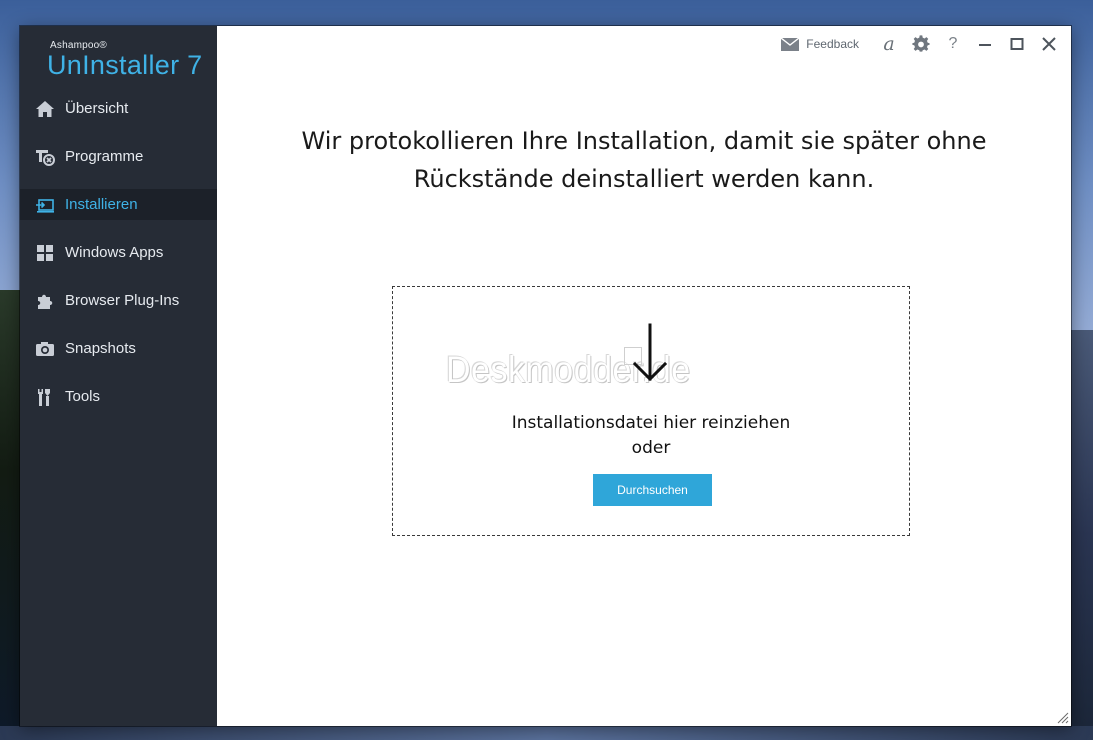 The image size is (1093, 740). What do you see at coordinates (45, 109) in the screenshot?
I see `home-icon` at bounding box center [45, 109].